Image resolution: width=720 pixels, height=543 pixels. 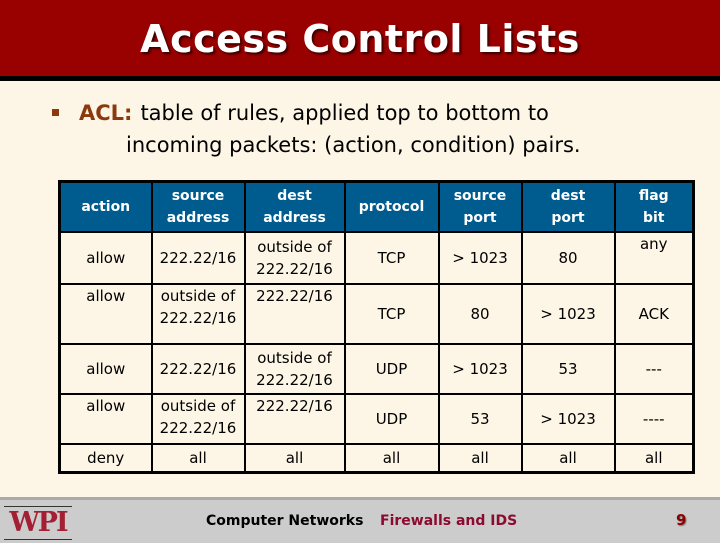 I want to click on cell-flag-bit: ----, so click(x=654, y=419).